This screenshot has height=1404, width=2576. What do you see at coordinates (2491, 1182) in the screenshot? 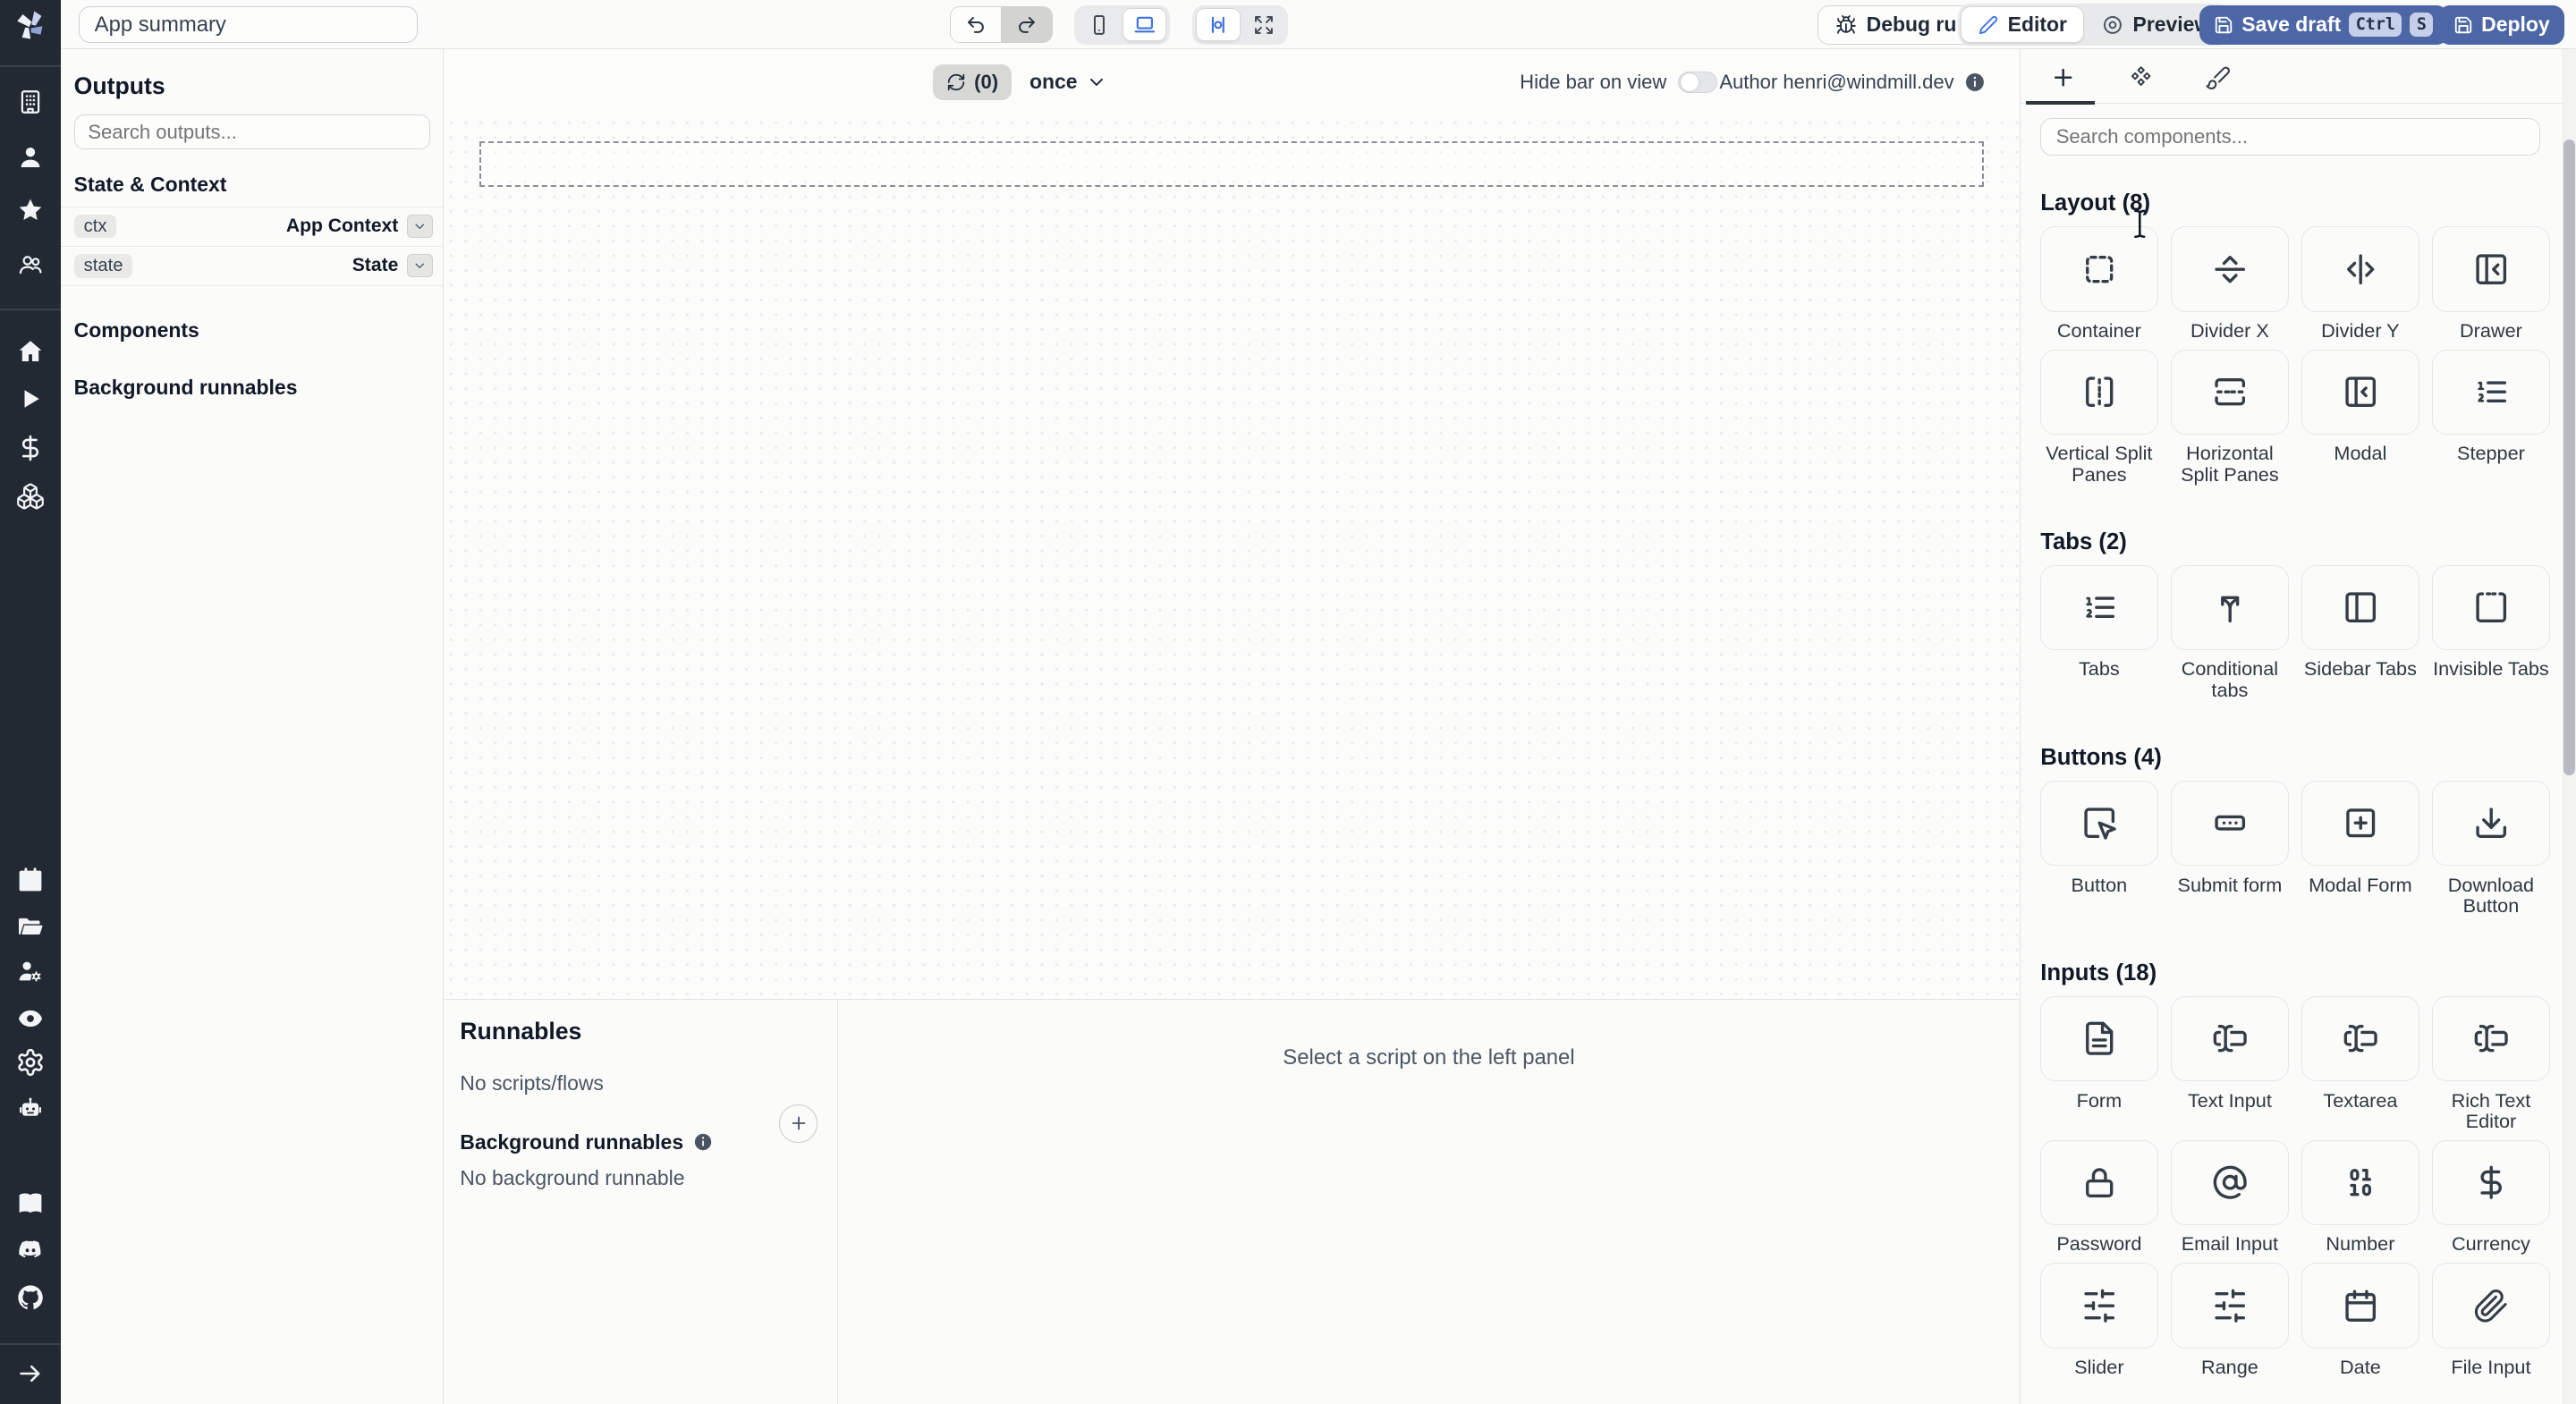
I see `component-tile-currency` at bounding box center [2491, 1182].